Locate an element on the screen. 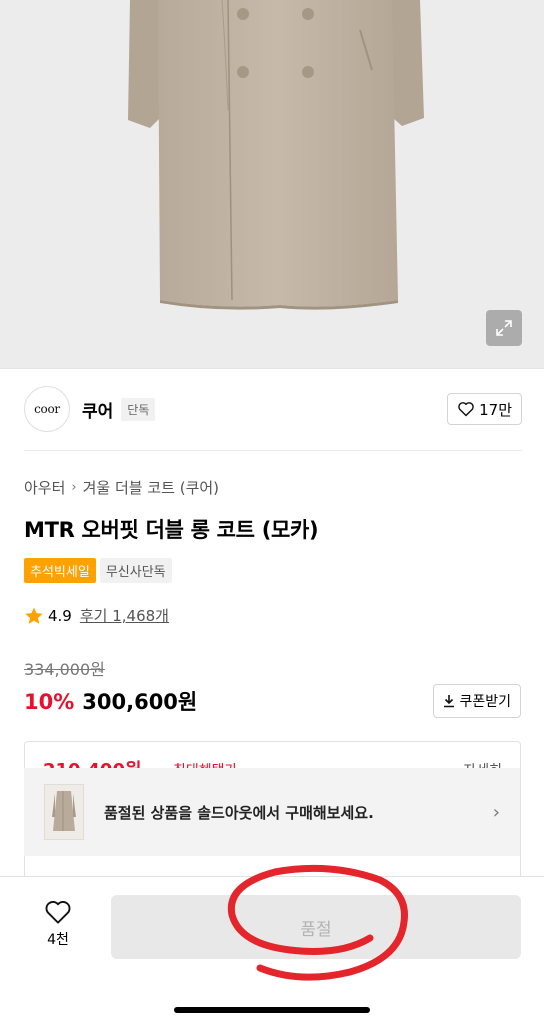  brand-name: 쿠어 is located at coordinates (97, 409).